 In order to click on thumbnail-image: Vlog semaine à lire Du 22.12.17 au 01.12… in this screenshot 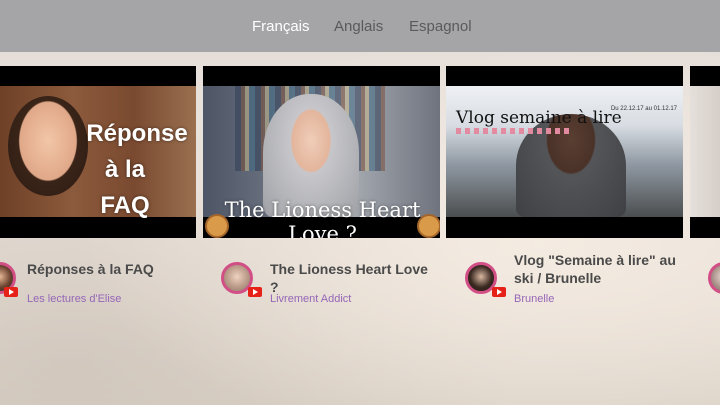, I will do `click(564, 151)`.